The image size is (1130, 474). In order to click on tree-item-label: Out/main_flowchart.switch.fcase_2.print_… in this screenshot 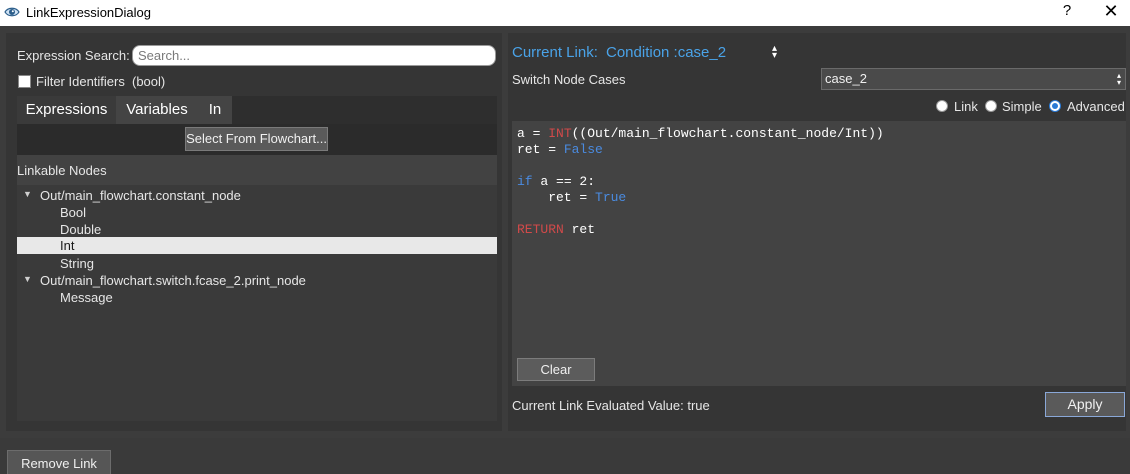, I will do `click(173, 280)`.